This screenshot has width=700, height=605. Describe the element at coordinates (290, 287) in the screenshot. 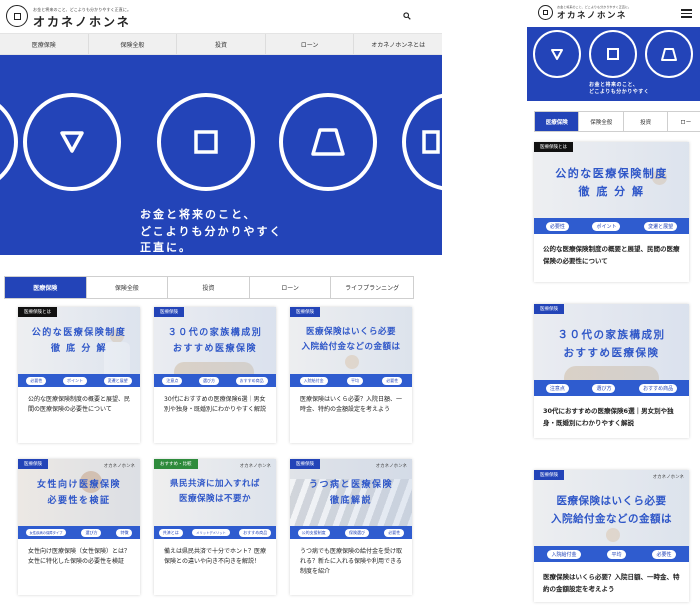

I see `tab-loan: ローン` at that location.